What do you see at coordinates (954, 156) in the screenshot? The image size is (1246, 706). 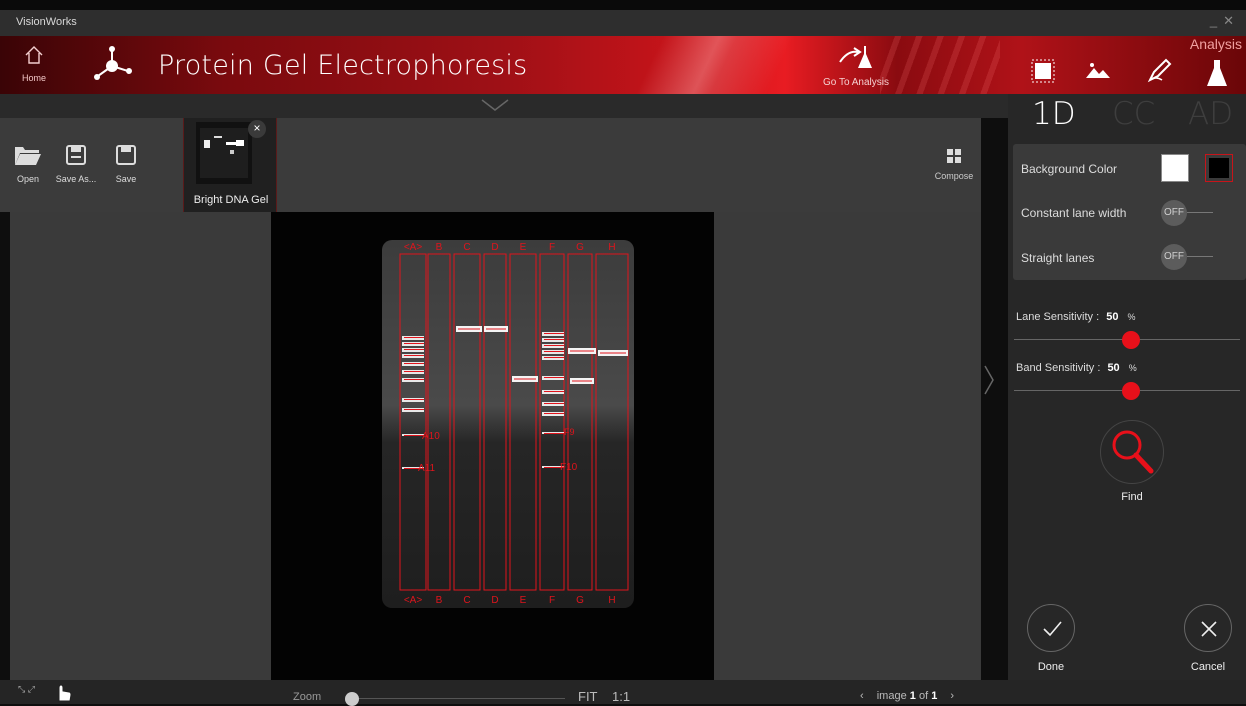 I see `grid-icon` at bounding box center [954, 156].